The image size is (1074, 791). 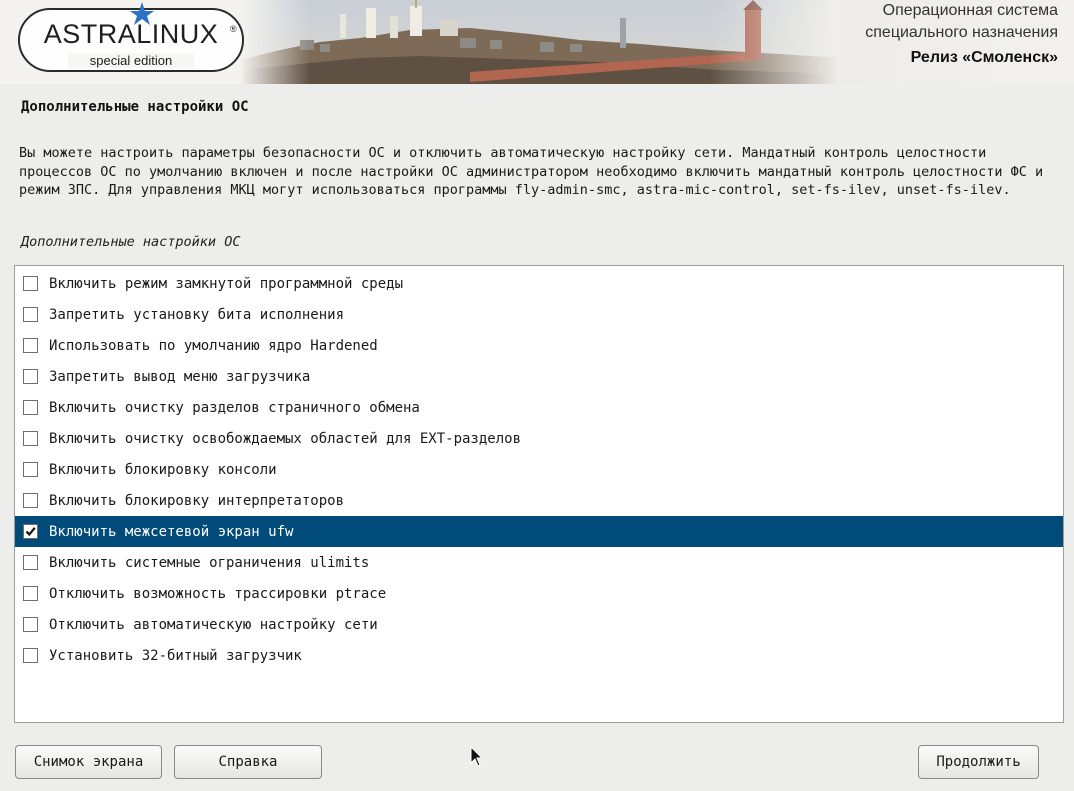 What do you see at coordinates (477, 756) in the screenshot?
I see `mouse-pointer-icon` at bounding box center [477, 756].